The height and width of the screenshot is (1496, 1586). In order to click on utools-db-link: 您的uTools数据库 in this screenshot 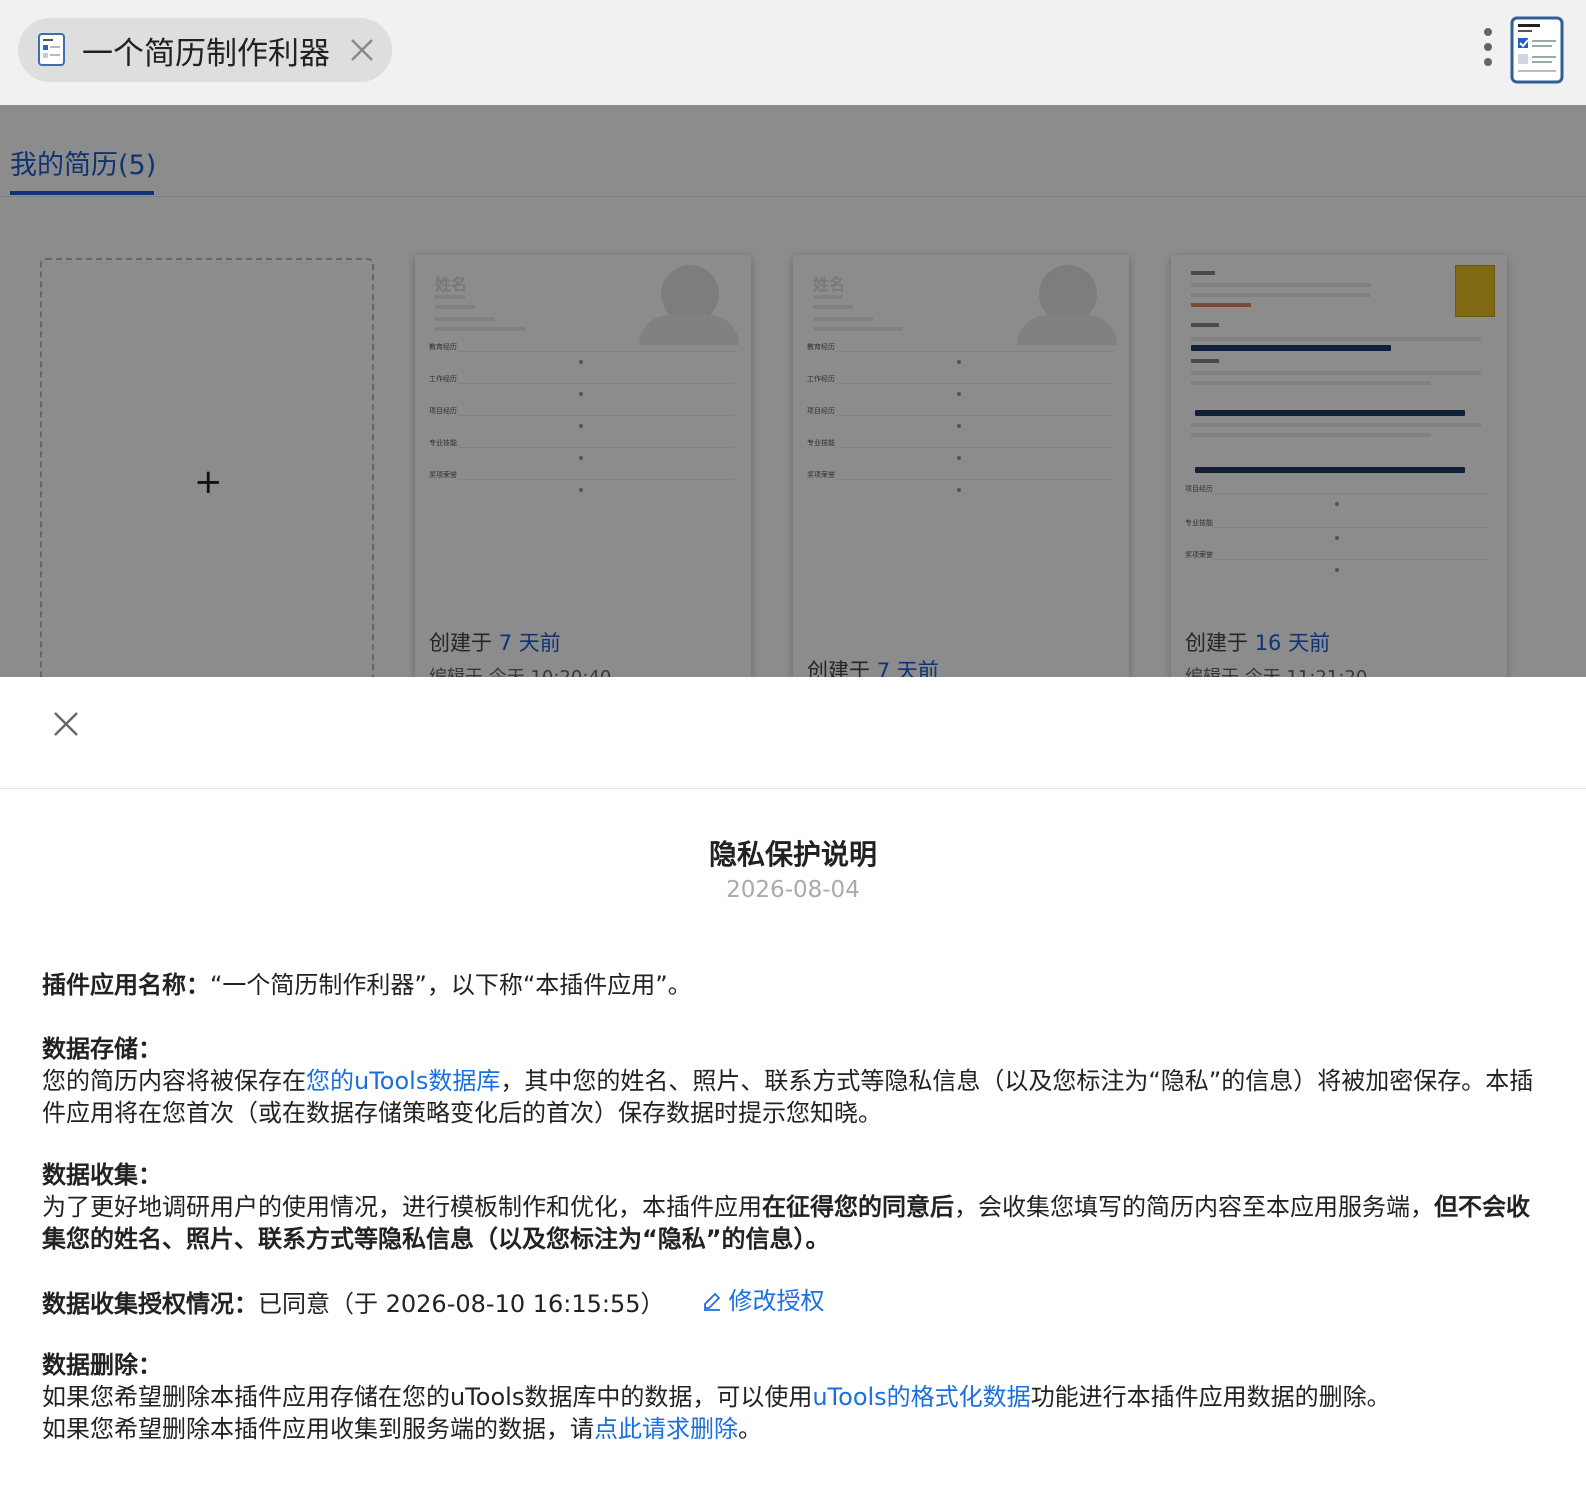, I will do `click(403, 1081)`.